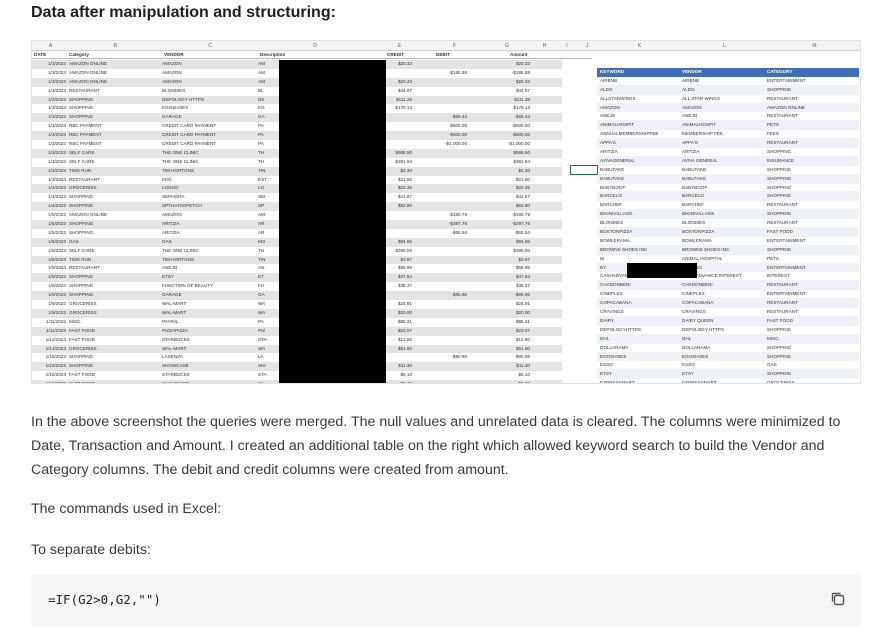 The height and width of the screenshot is (643, 890). What do you see at coordinates (506, 286) in the screenshot?
I see `cell-amount: $35.37` at bounding box center [506, 286].